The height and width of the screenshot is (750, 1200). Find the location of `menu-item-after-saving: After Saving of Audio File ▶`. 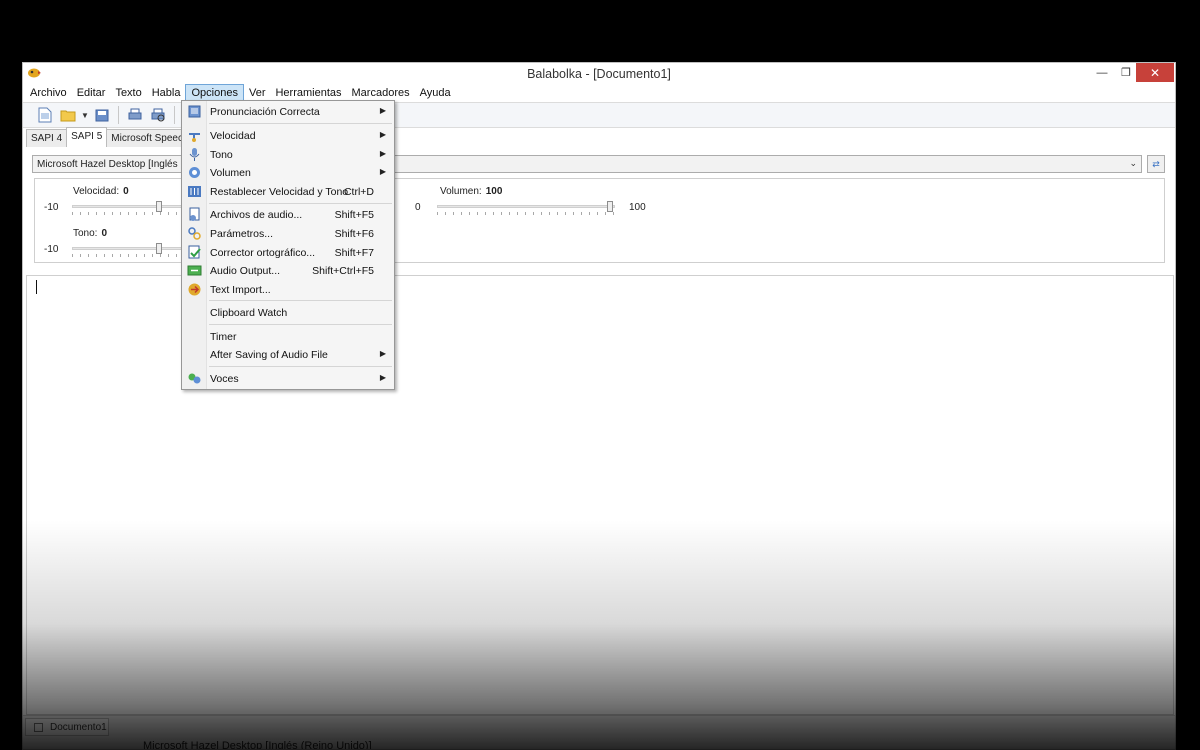

menu-item-after-saving: After Saving of Audio File ▶ is located at coordinates (288, 354).